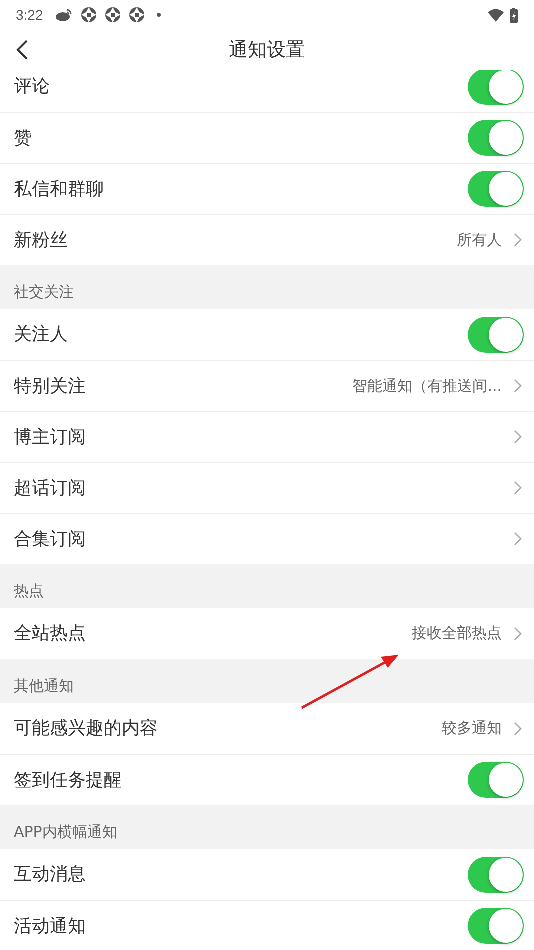 Image resolution: width=534 pixels, height=950 pixels. I want to click on settings-row: 全站热点 接收全部热点, so click(267, 633).